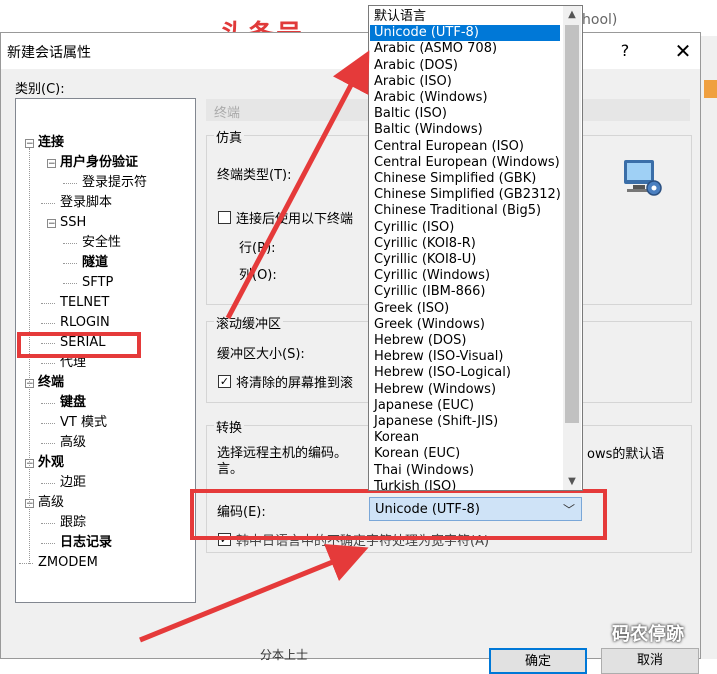 This screenshot has width=717, height=674. I want to click on arrow-to-dropdown, so click(297, 185).